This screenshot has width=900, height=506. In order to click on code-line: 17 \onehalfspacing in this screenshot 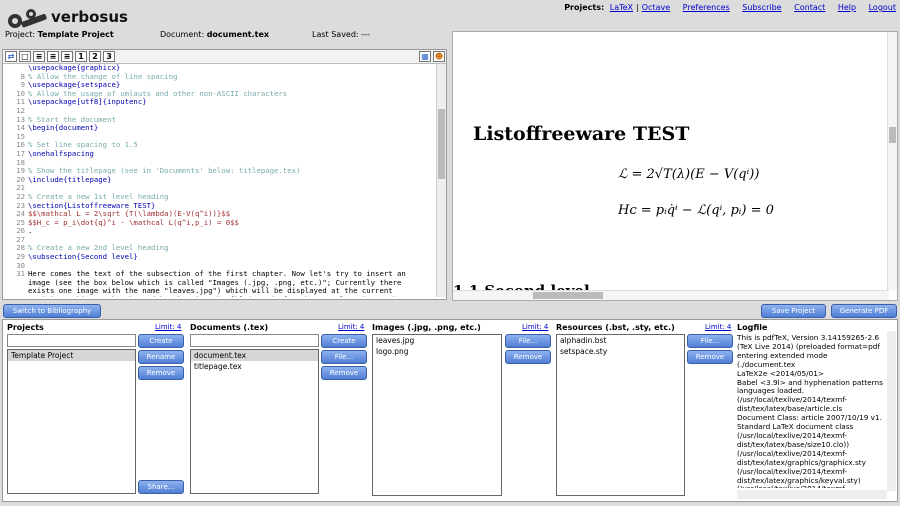, I will do `click(219, 153)`.